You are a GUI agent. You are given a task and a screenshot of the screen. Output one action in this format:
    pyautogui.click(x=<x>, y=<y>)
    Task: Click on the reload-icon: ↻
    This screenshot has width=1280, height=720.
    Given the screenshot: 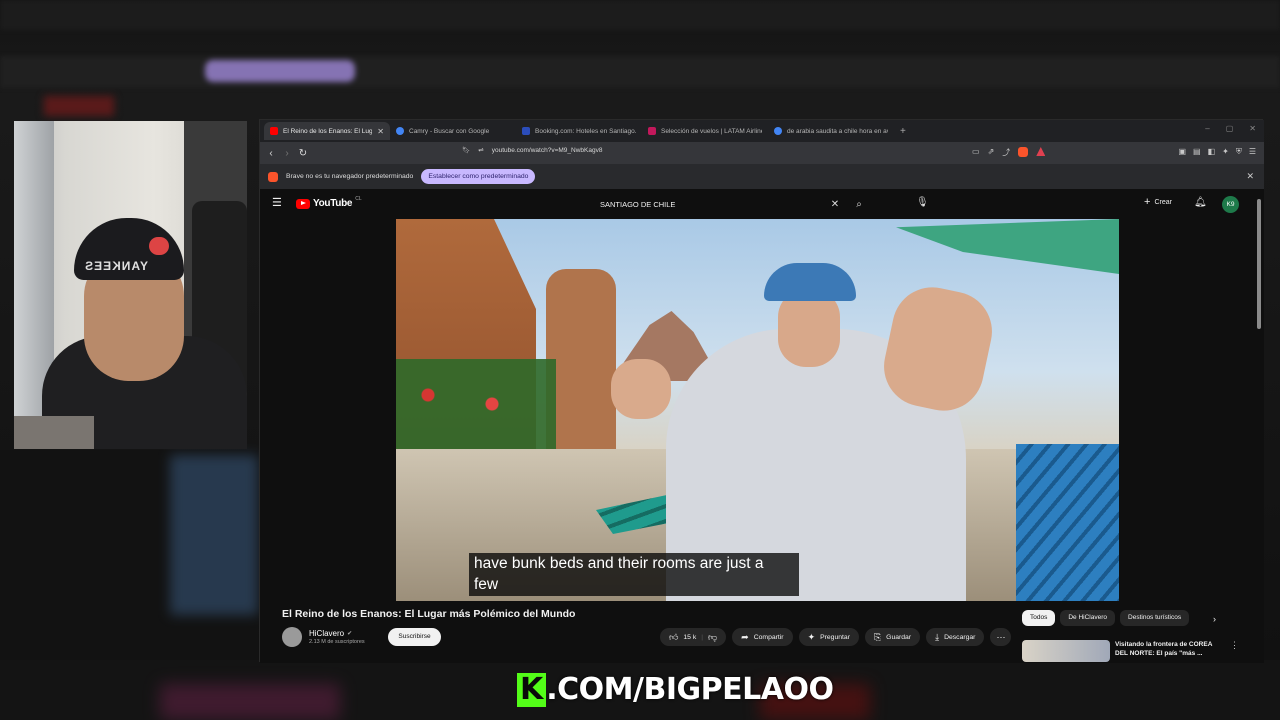 What is the action you would take?
    pyautogui.click(x=303, y=153)
    